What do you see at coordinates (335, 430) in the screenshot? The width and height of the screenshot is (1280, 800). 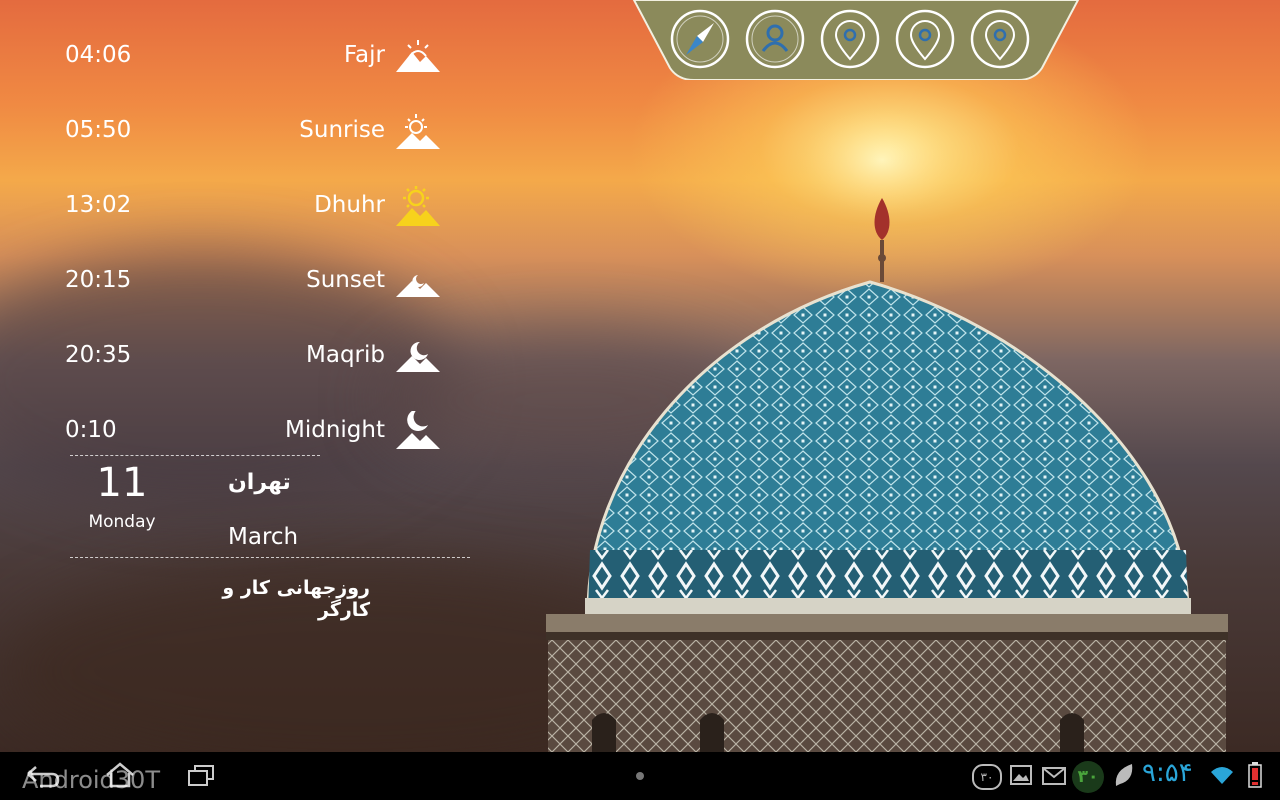 I see `prayer-name: Midnight` at bounding box center [335, 430].